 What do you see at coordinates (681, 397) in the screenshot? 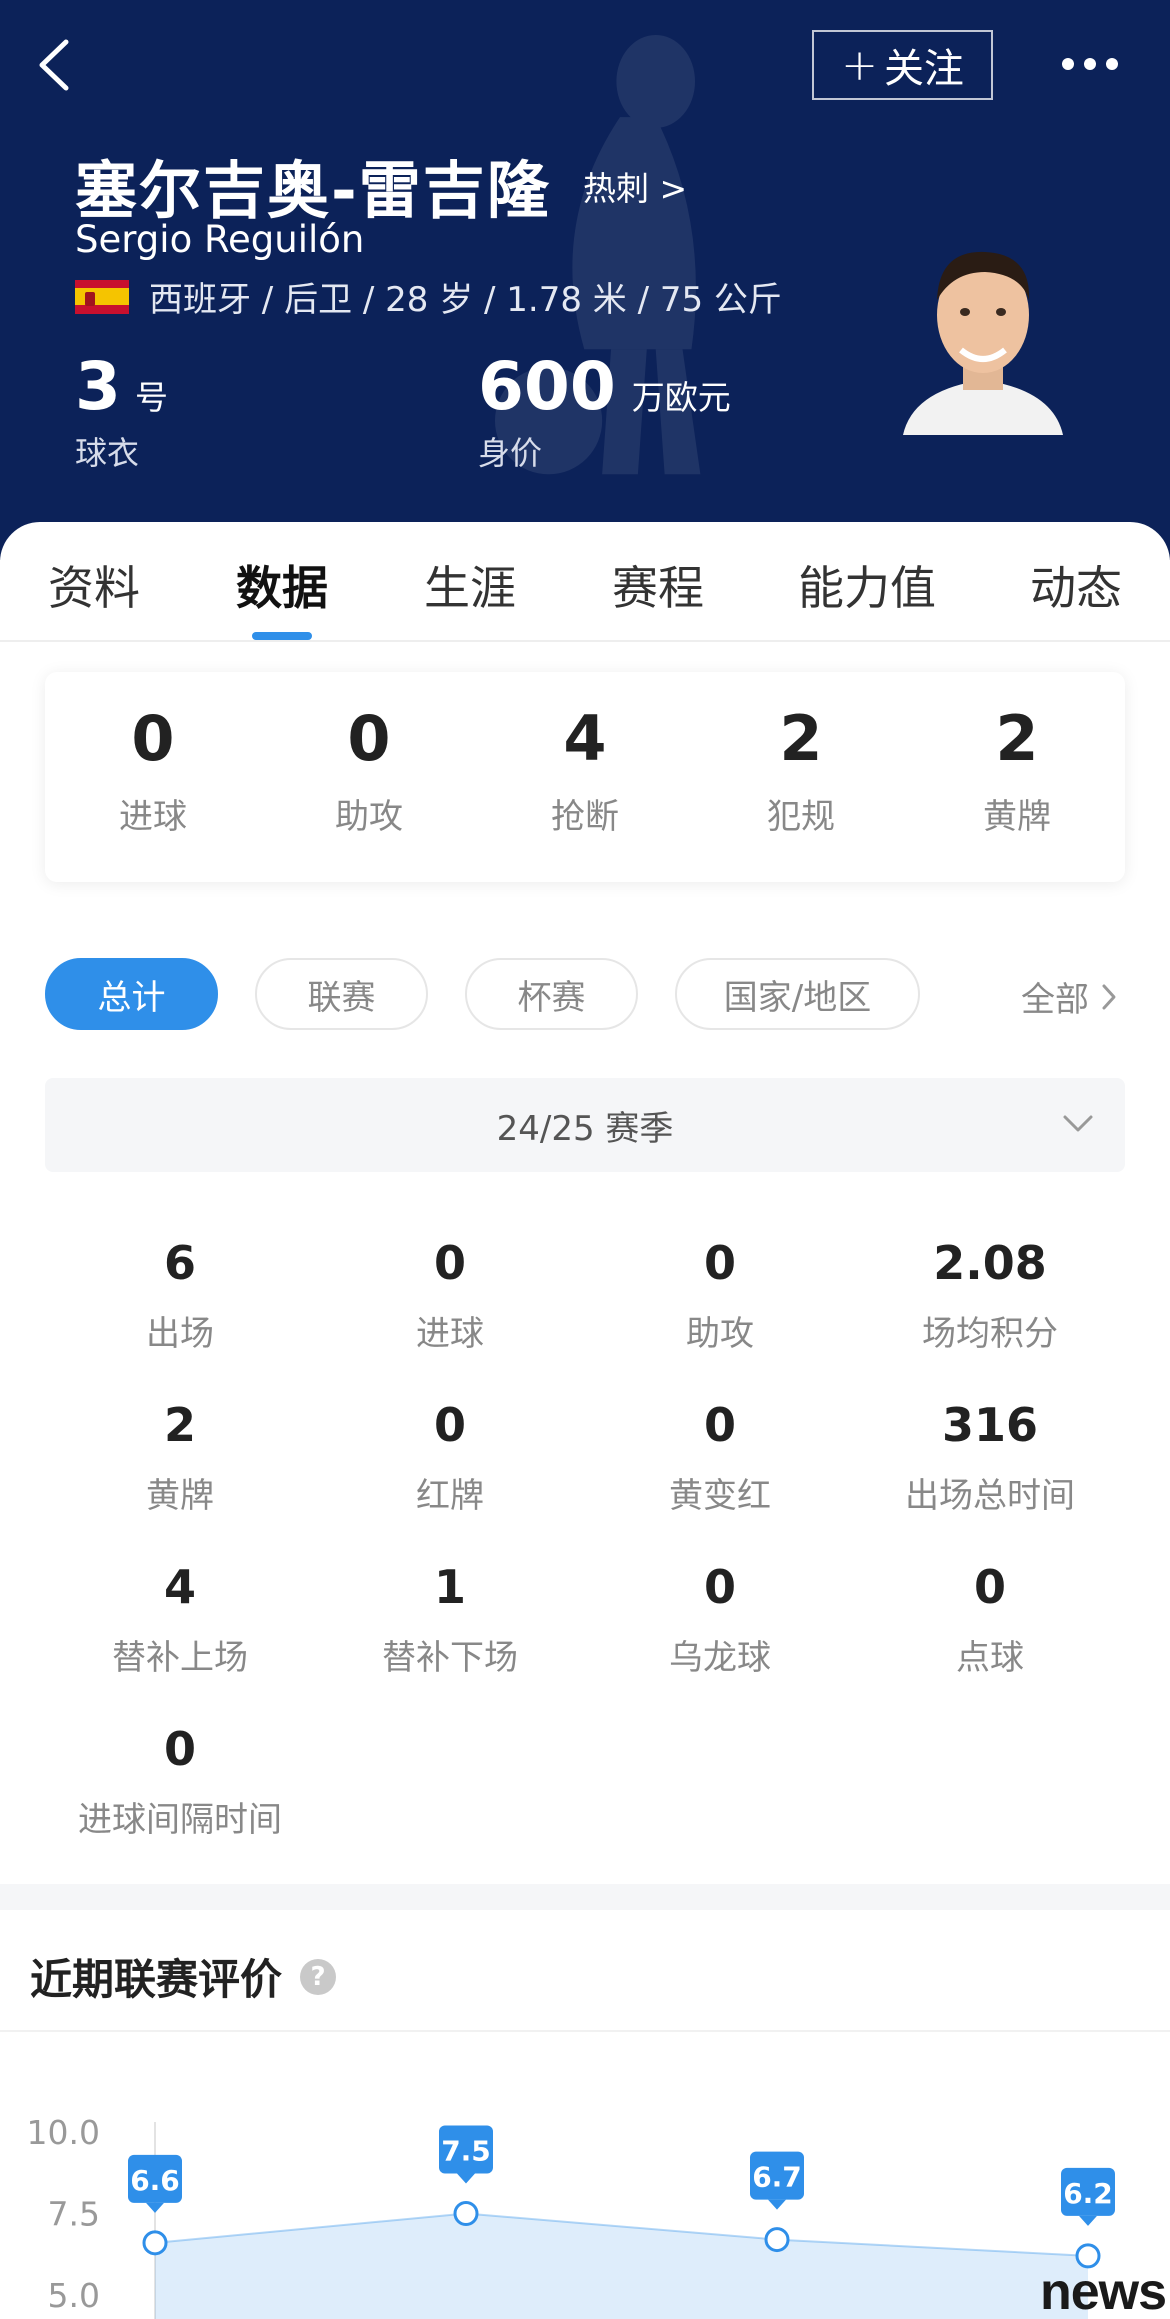
I see `market-value-unit: 万欧元` at bounding box center [681, 397].